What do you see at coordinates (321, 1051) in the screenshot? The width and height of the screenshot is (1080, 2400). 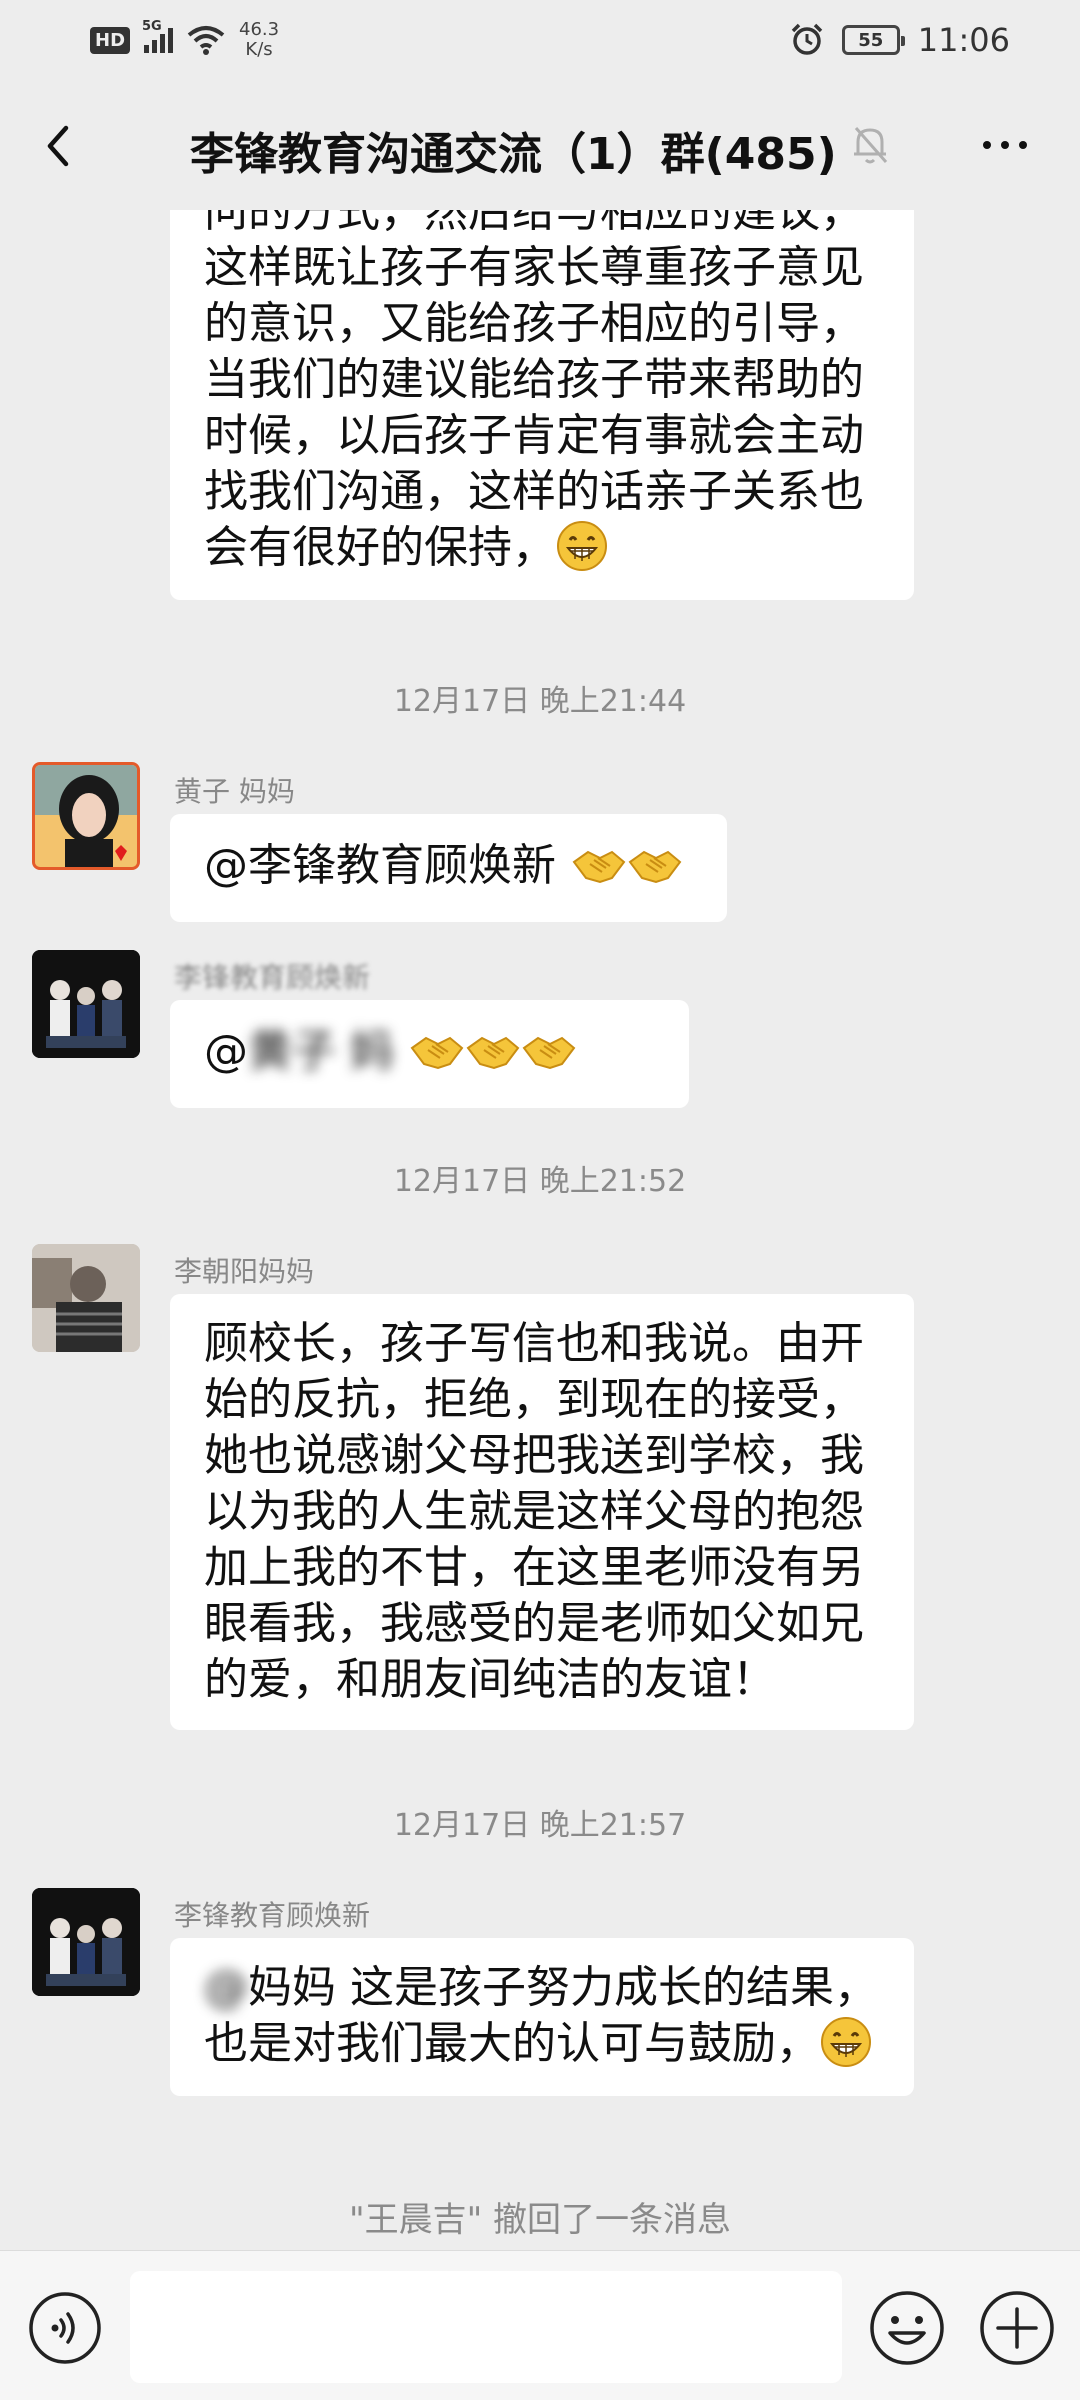 I see `blurred-mention: 黄子 妈` at bounding box center [321, 1051].